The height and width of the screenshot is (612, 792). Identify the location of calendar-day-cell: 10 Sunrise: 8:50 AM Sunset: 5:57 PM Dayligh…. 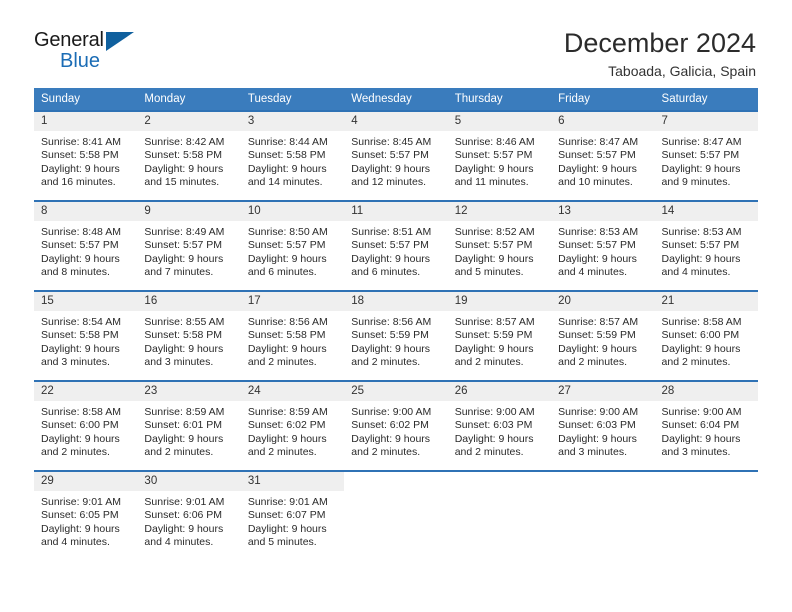
(292, 245).